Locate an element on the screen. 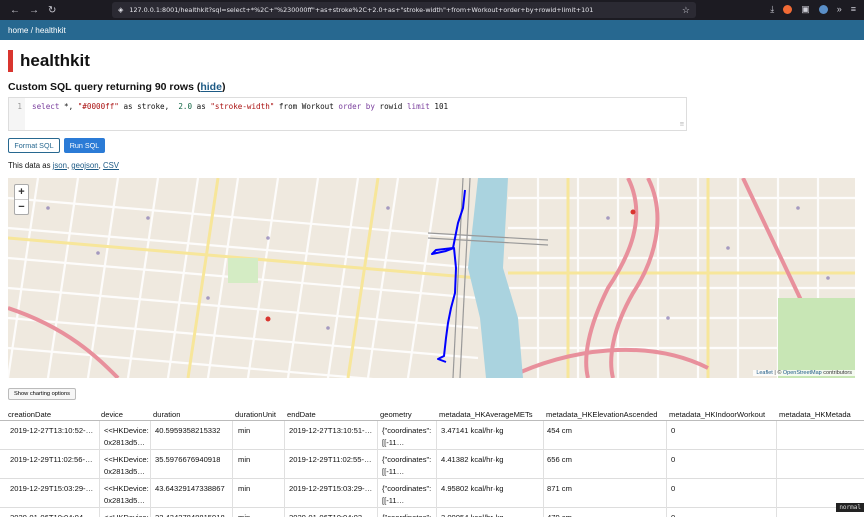 This screenshot has width=864, height=517. show-charting-options-button: Show charting options is located at coordinates (42, 394).